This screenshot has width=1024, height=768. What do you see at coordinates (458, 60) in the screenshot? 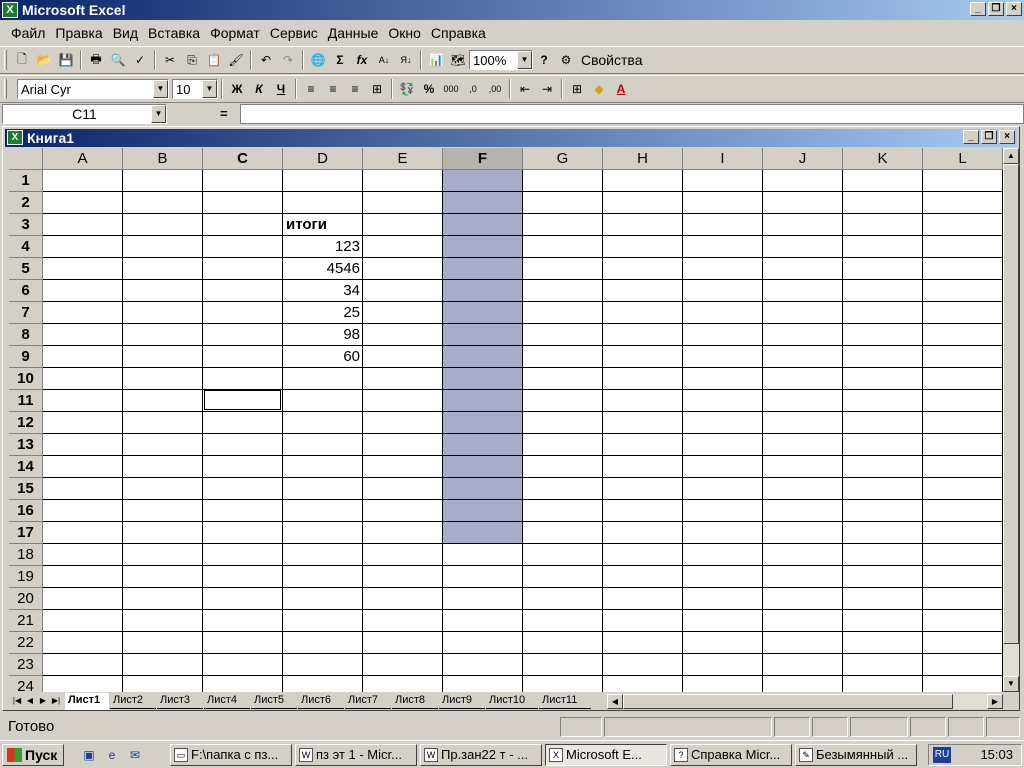
I see `map-icon: 🗺` at bounding box center [458, 60].